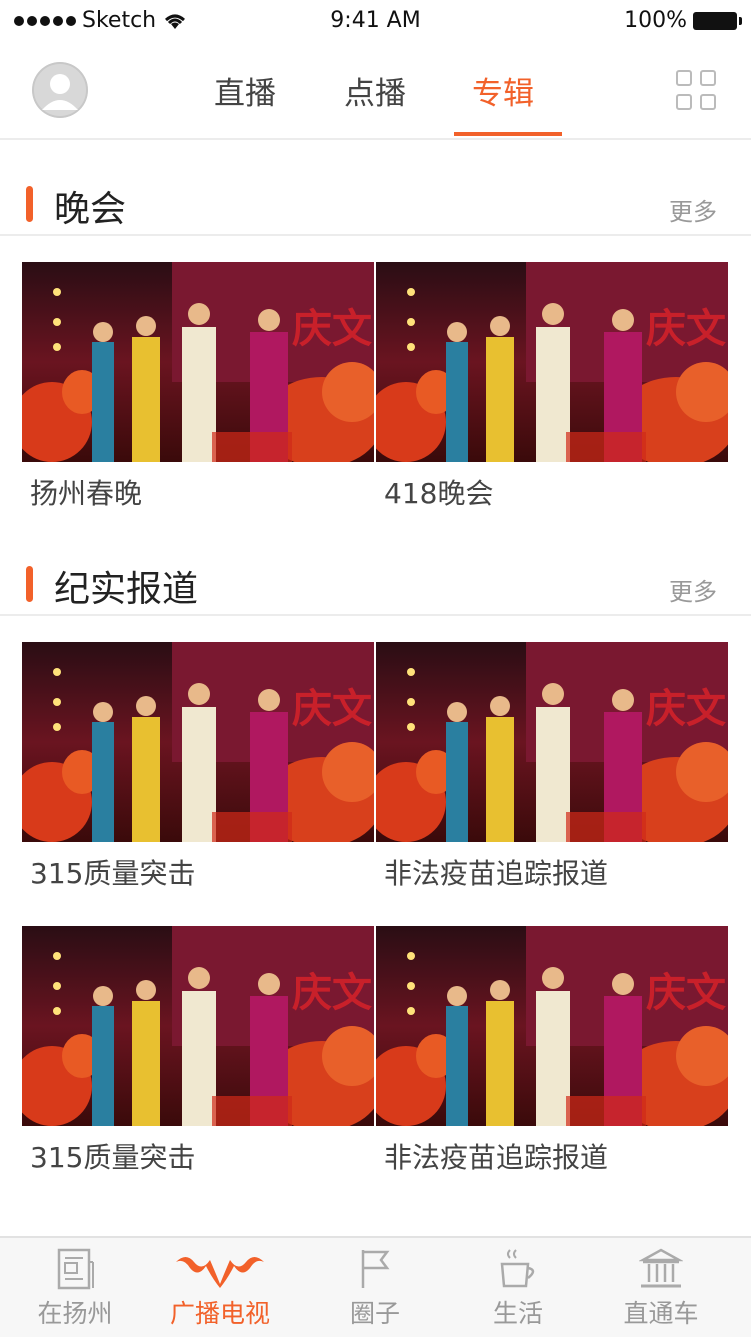 Image resolution: width=751 pixels, height=1337 pixels. What do you see at coordinates (219, 1313) in the screenshot?
I see `tab-label: 广播电视` at bounding box center [219, 1313].